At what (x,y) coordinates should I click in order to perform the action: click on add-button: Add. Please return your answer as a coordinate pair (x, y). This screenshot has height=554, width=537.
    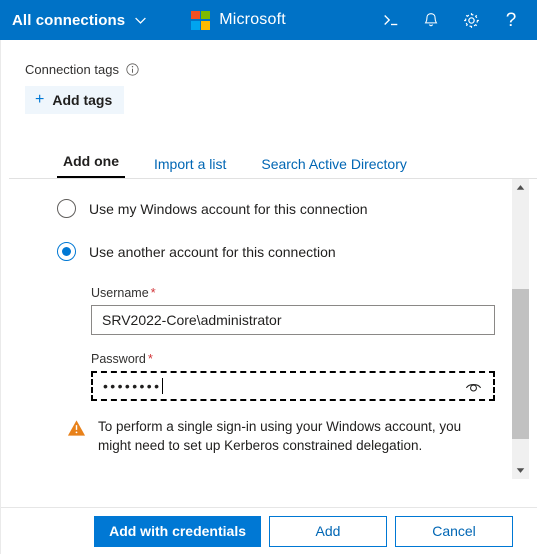
    Looking at the image, I should click on (328, 531).